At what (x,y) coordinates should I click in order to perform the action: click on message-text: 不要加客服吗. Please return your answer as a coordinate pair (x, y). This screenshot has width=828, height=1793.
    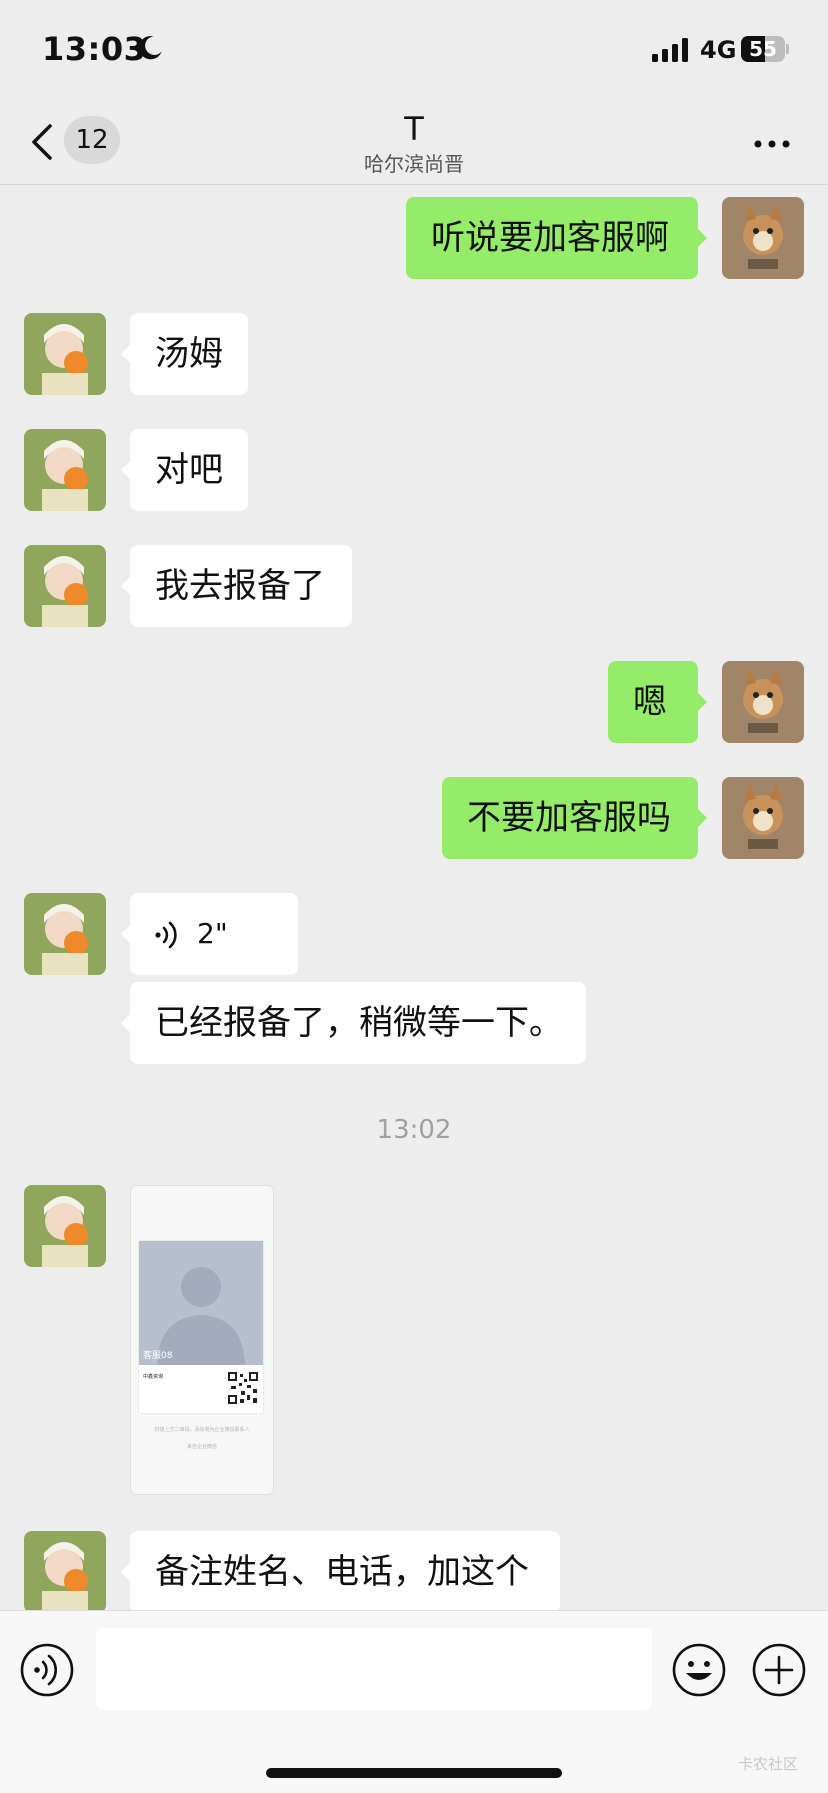
    Looking at the image, I should click on (569, 818).